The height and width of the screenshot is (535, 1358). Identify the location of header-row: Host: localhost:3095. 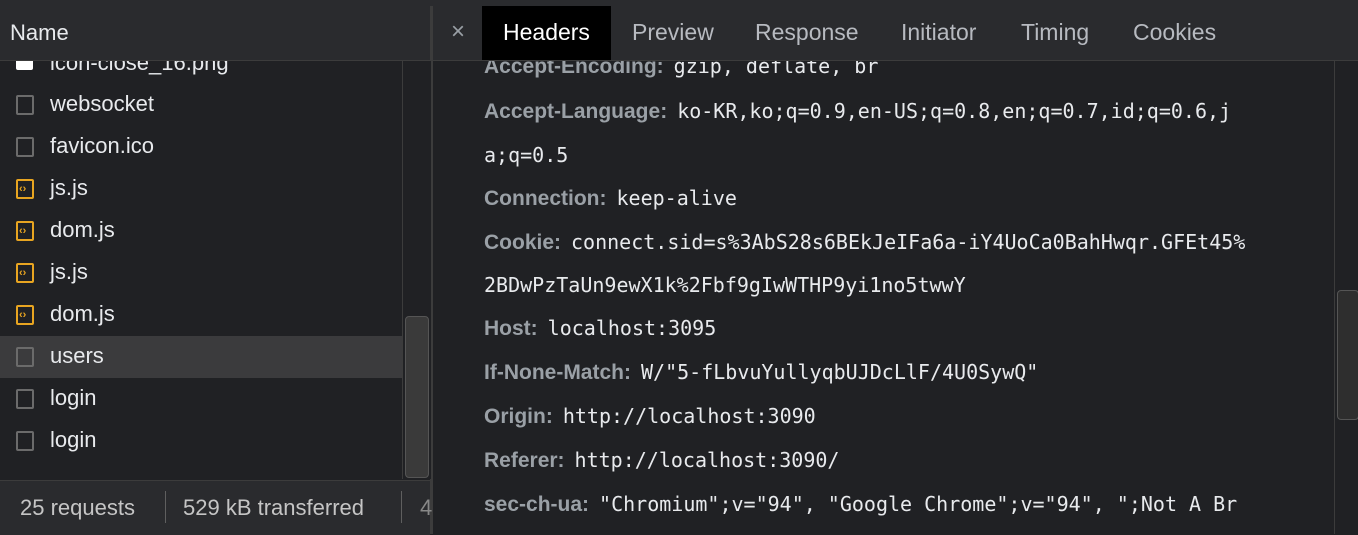
(600, 328).